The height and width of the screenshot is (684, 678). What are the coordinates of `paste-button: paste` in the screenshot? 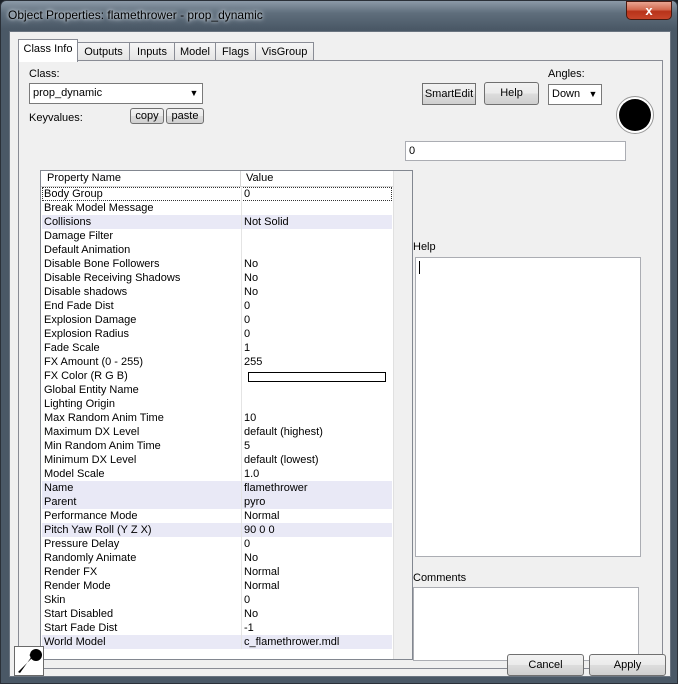 It's located at (185, 116).